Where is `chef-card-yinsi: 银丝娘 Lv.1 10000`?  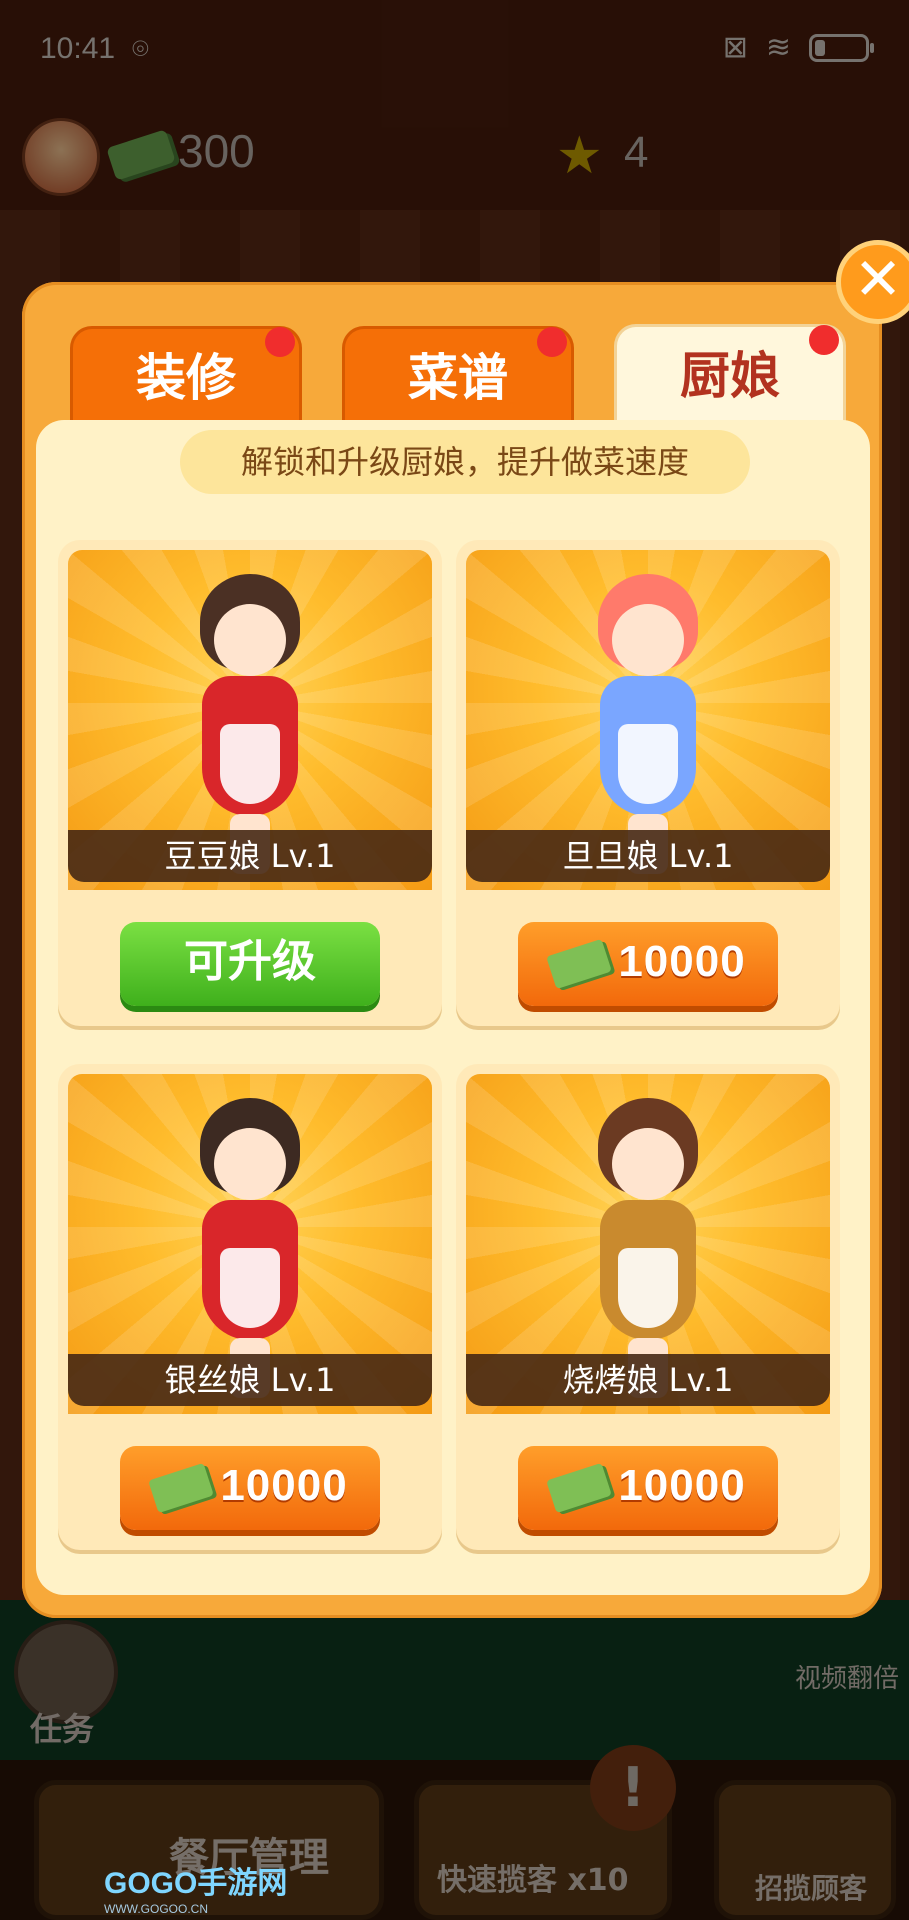 chef-card-yinsi: 银丝娘 Lv.1 10000 is located at coordinates (250, 1307).